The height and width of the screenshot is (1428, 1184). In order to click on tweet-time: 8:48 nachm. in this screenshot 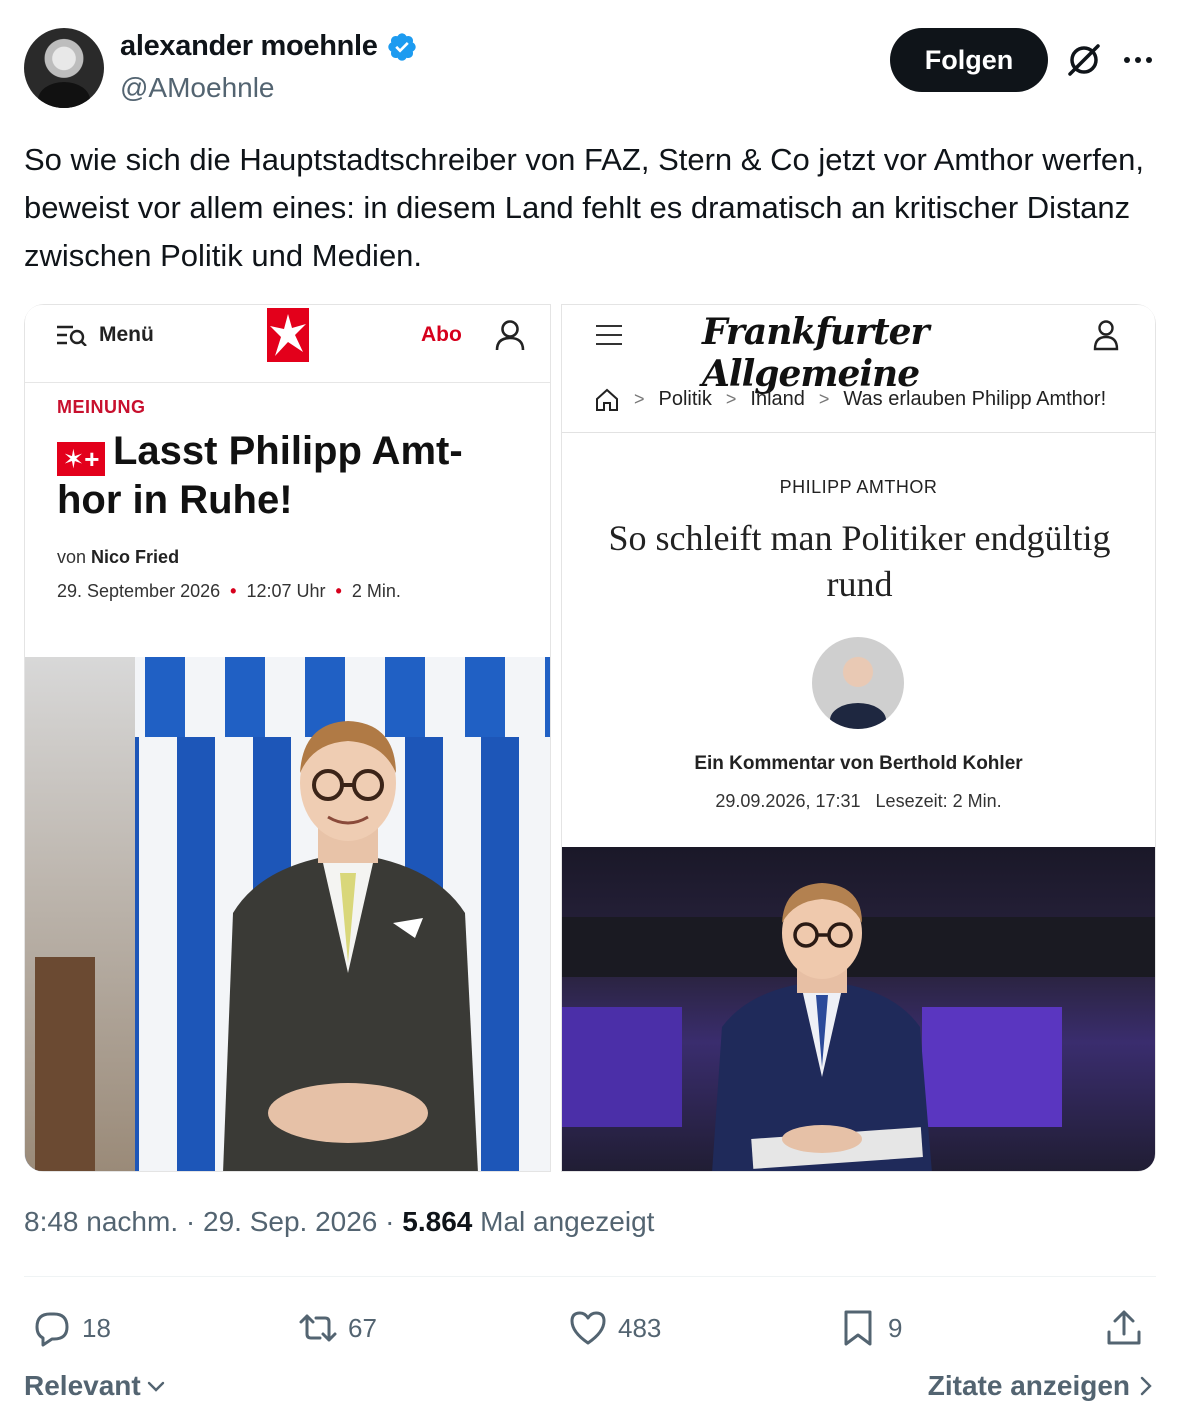, I will do `click(101, 1221)`.